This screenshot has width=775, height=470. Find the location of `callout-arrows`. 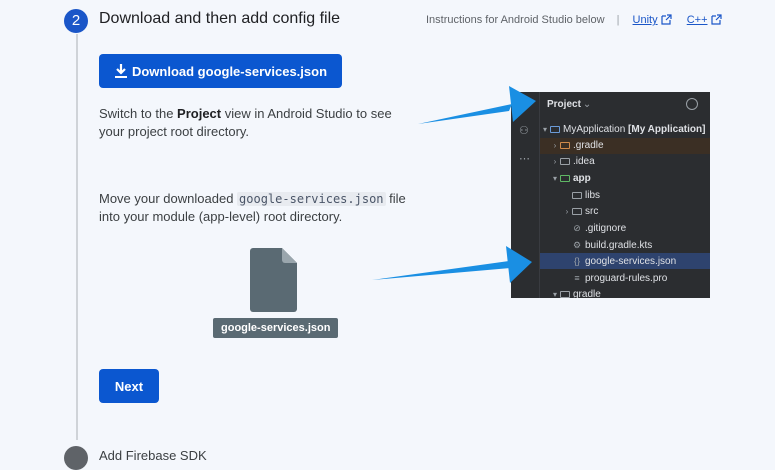

callout-arrows is located at coordinates (454, 184).